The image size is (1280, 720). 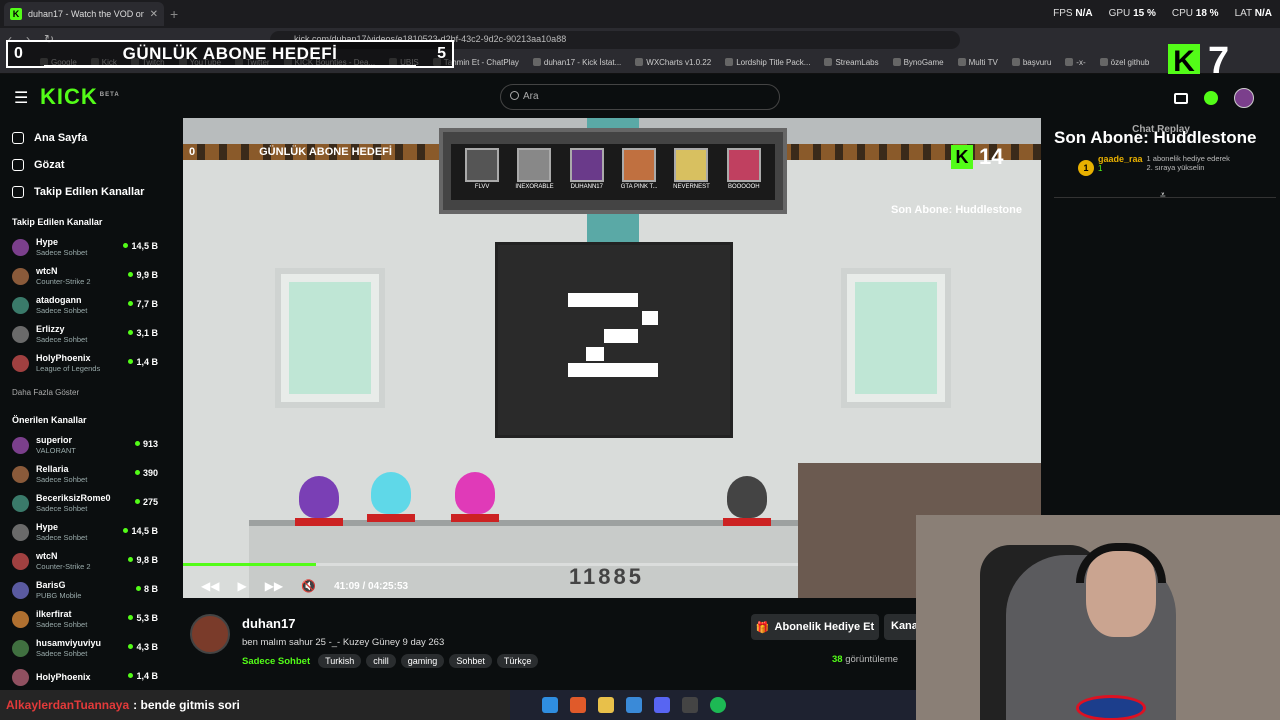 I want to click on purple-bird, so click(x=319, y=501).